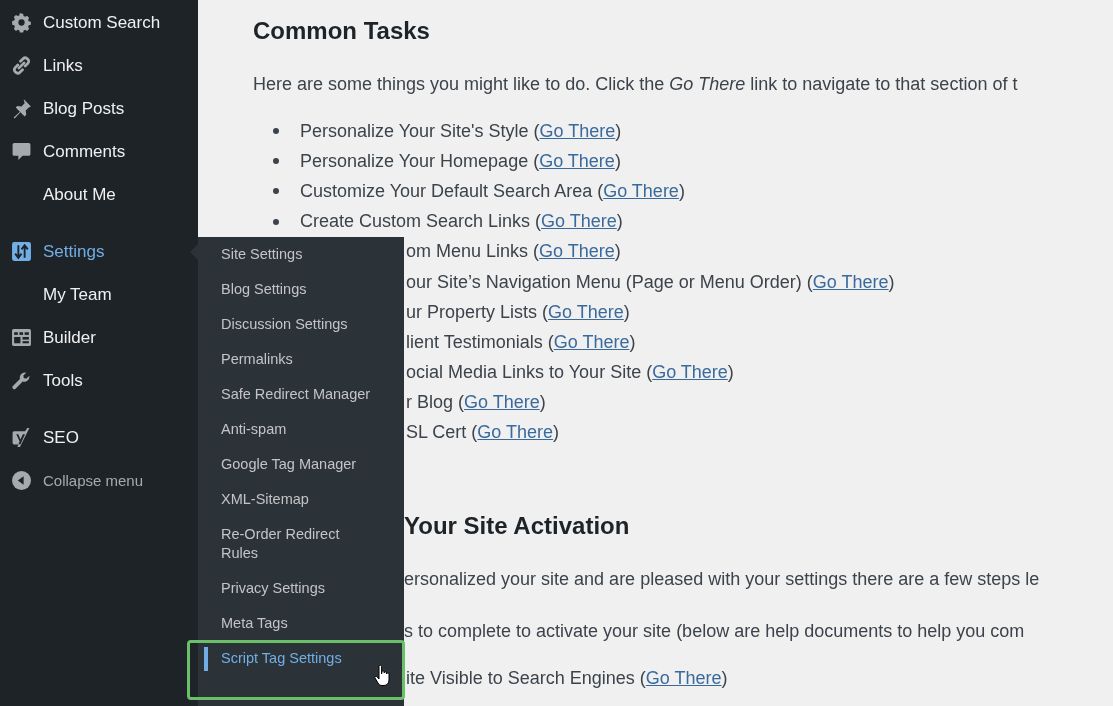 The height and width of the screenshot is (706, 1113). I want to click on list-item-text: our Site’s Navigation Menu (Page or Menu Order) (Go There), so click(650, 282).